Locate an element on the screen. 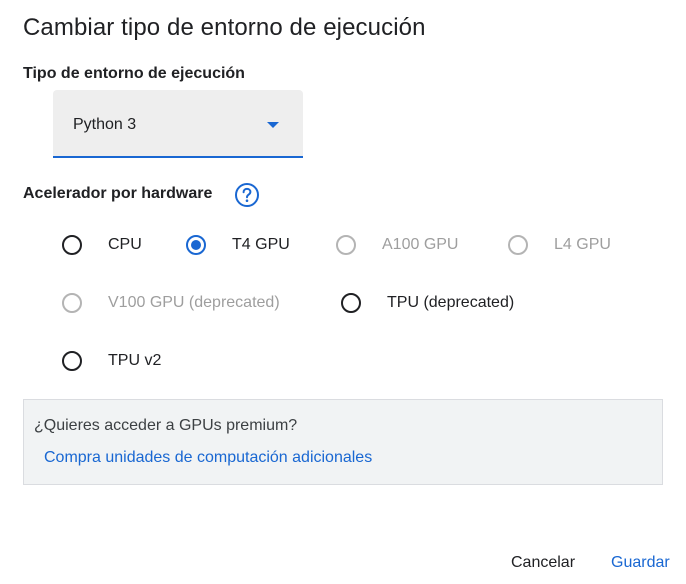  help-circle-icon is located at coordinates (247, 195).